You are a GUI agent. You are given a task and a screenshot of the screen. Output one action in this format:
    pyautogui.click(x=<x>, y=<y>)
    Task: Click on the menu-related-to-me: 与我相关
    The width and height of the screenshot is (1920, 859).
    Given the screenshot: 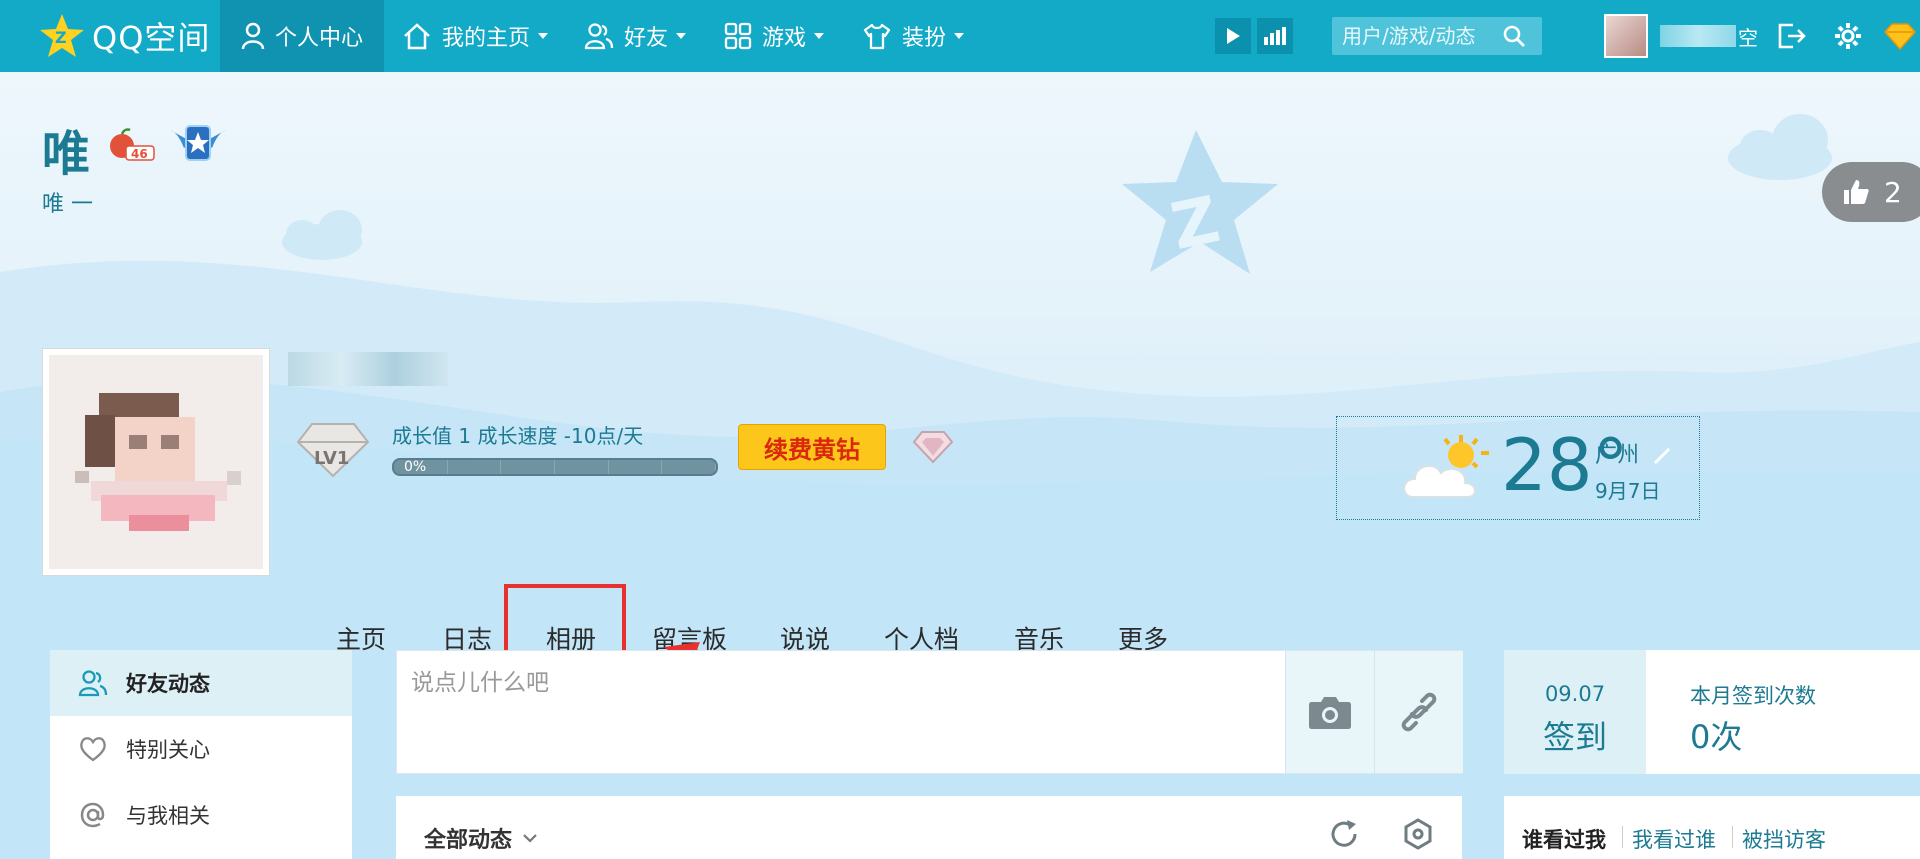 What is the action you would take?
    pyautogui.click(x=201, y=815)
    